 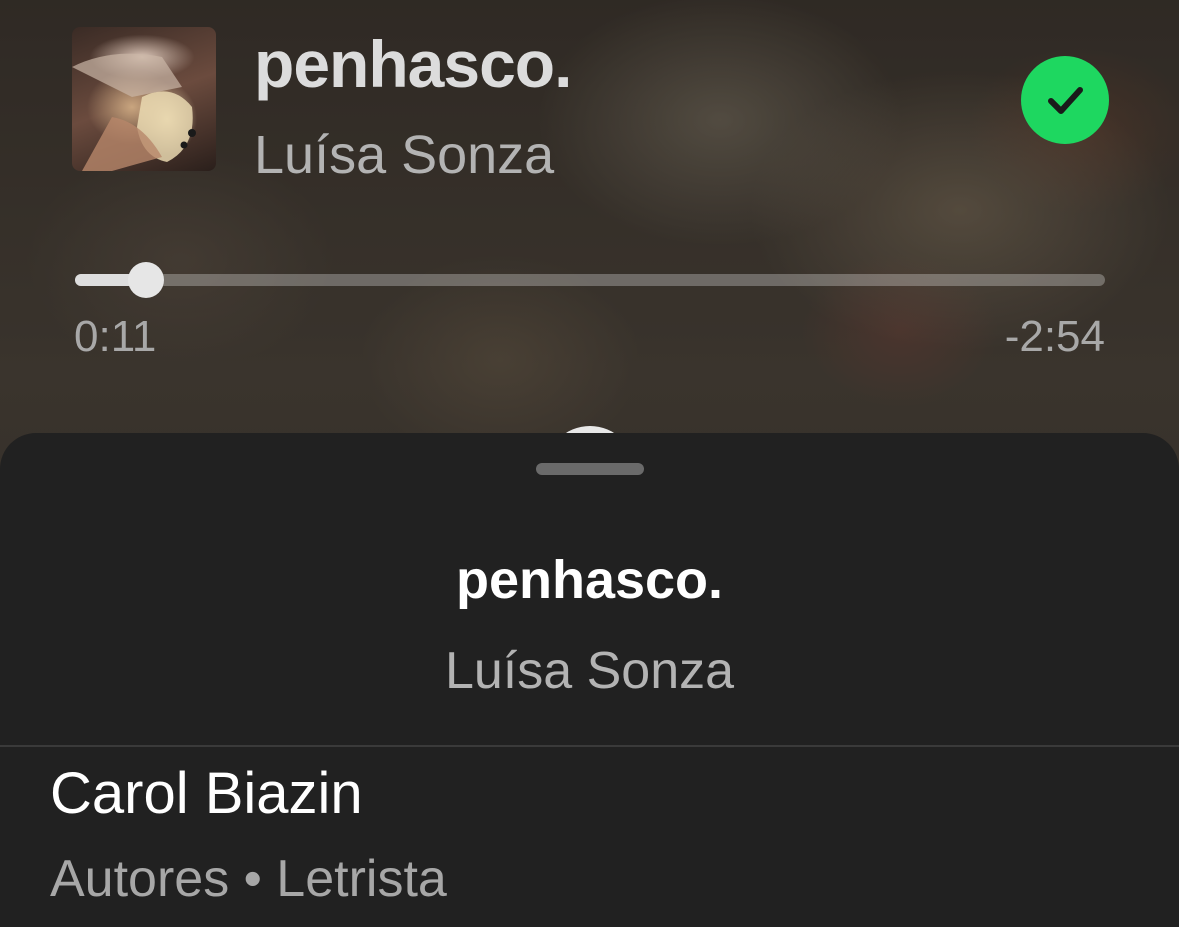 I want to click on now-playing-title: penhasco., so click(x=413, y=64).